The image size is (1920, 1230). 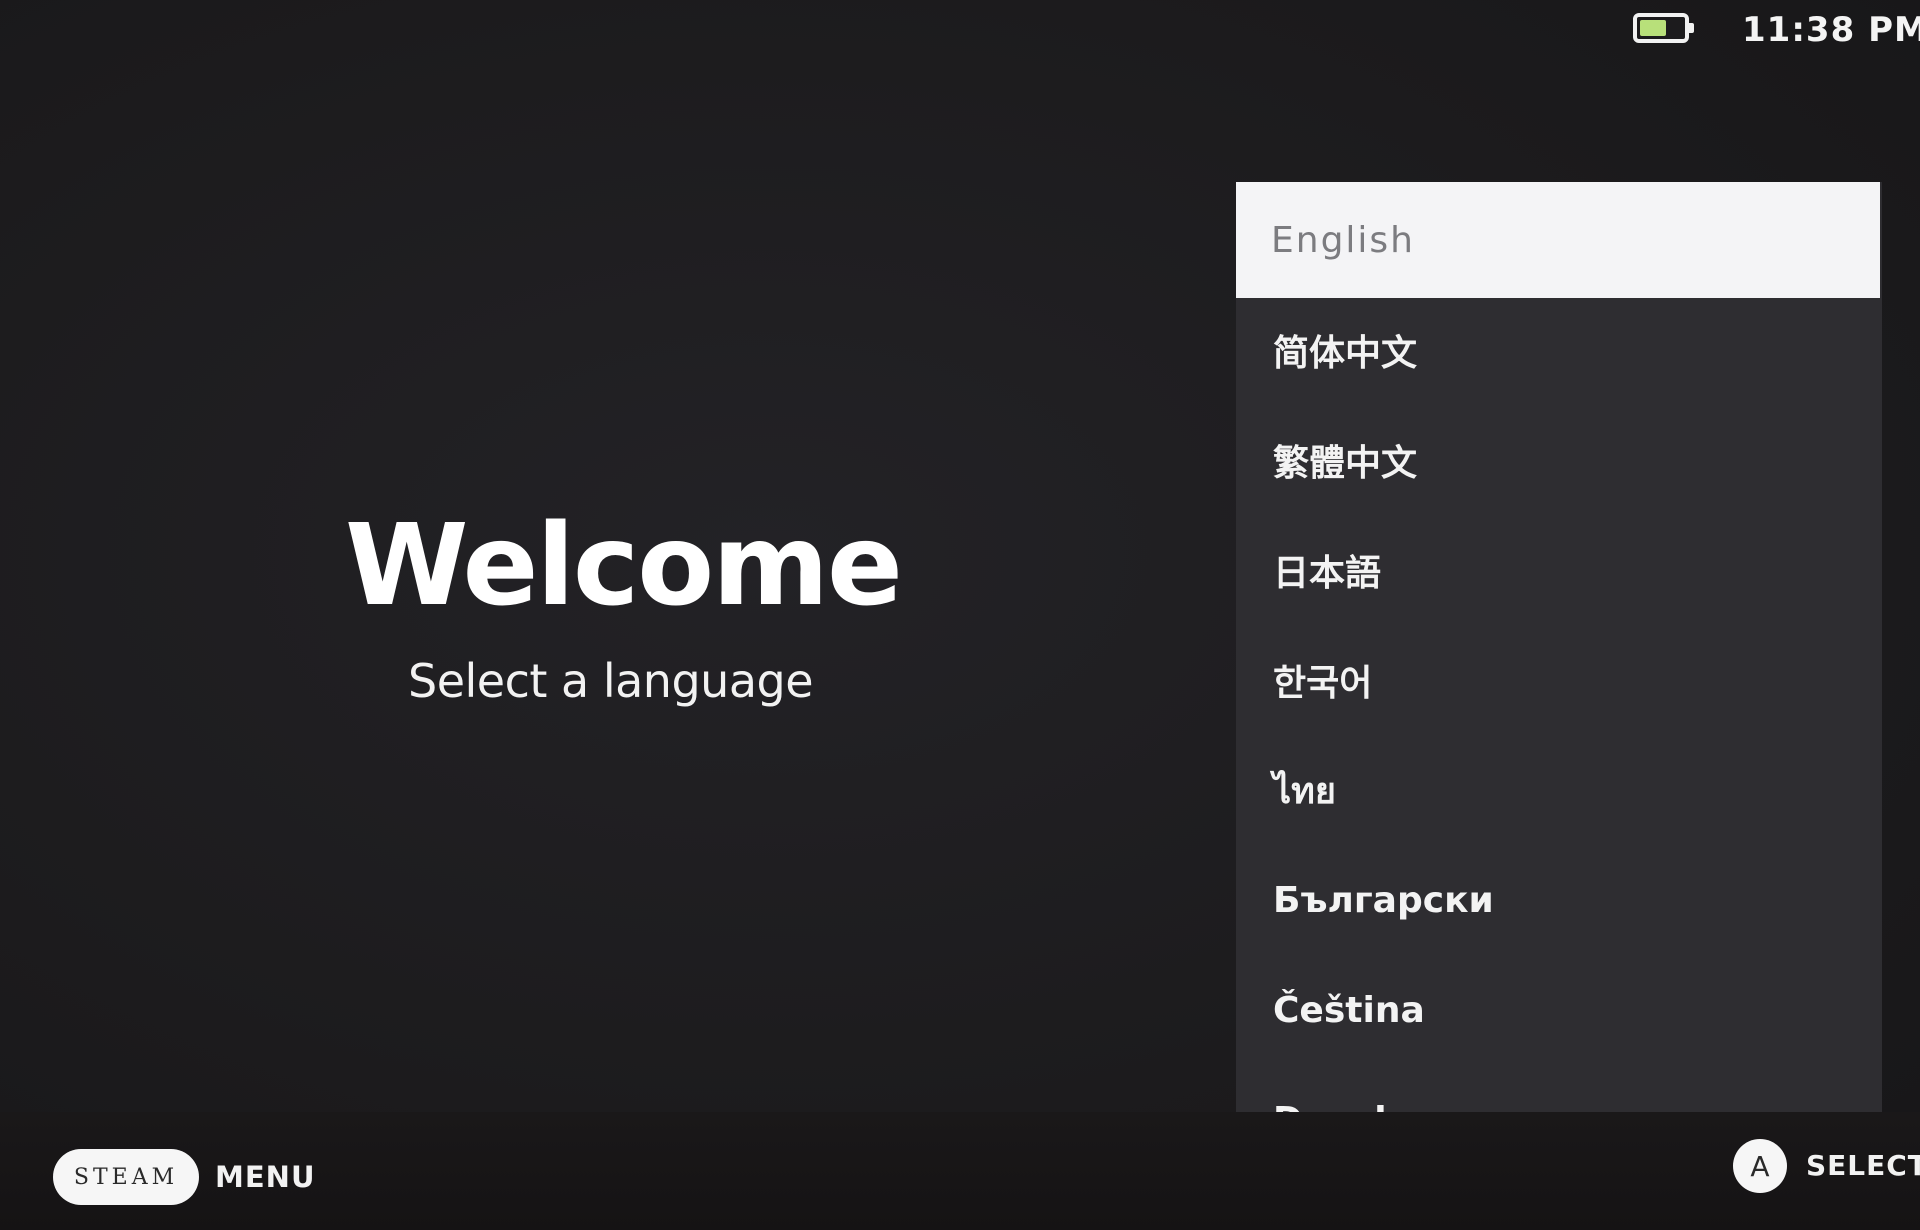 I want to click on steam-button: STEAM, so click(x=126, y=1177).